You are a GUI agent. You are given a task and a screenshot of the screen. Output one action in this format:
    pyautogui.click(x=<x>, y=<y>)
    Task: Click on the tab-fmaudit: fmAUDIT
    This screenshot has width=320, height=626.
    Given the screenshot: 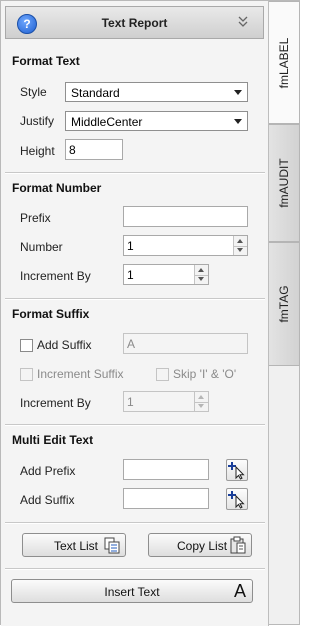 What is the action you would take?
    pyautogui.click(x=284, y=183)
    